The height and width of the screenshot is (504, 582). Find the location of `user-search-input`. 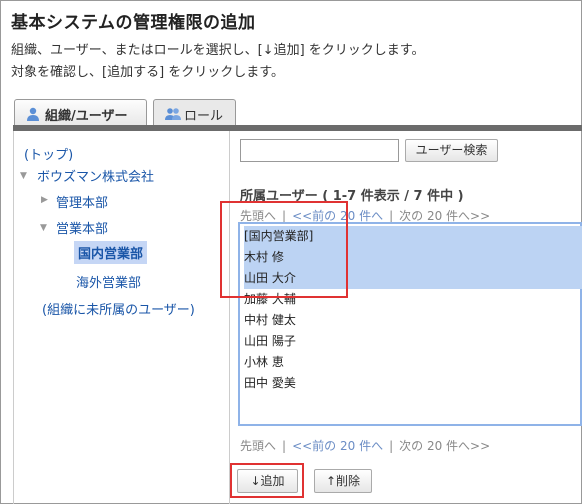

user-search-input is located at coordinates (319, 150).